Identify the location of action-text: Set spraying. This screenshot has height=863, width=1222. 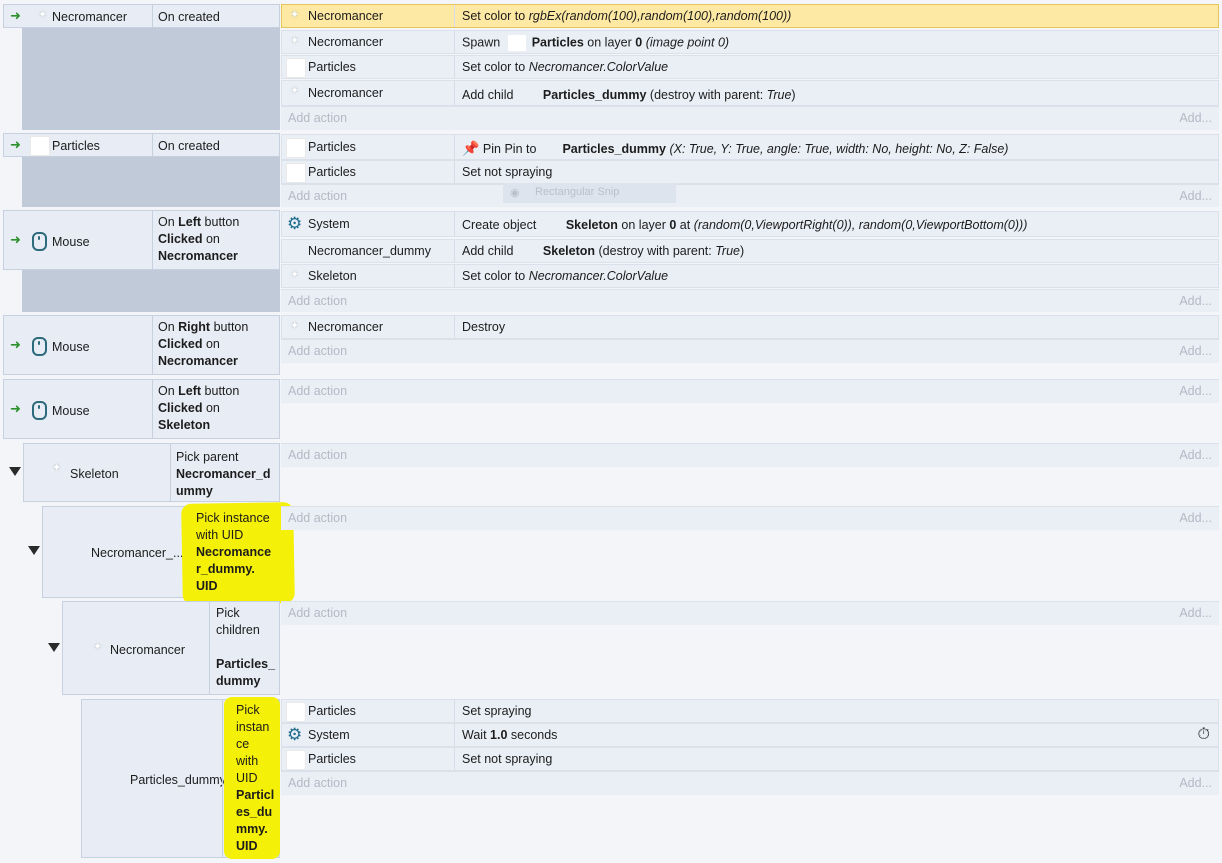
(497, 711).